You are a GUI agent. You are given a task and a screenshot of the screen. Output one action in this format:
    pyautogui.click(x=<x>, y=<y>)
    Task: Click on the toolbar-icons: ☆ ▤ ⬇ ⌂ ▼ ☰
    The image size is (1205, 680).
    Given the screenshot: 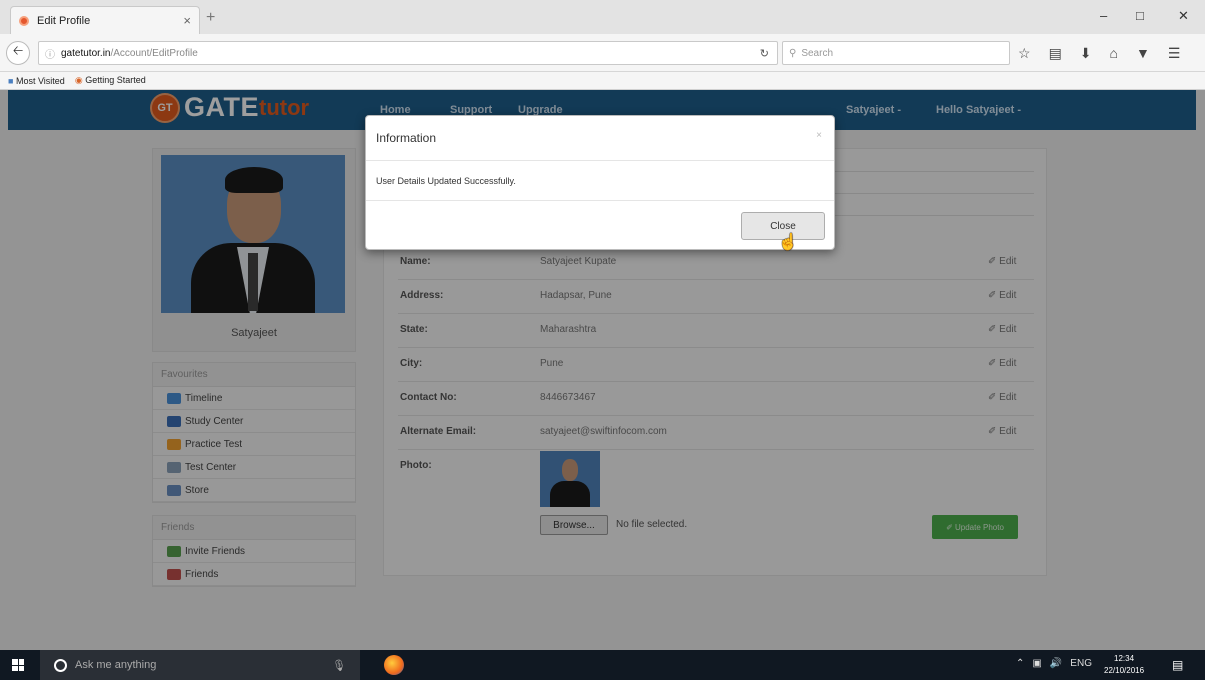 What is the action you would take?
    pyautogui.click(x=1099, y=53)
    